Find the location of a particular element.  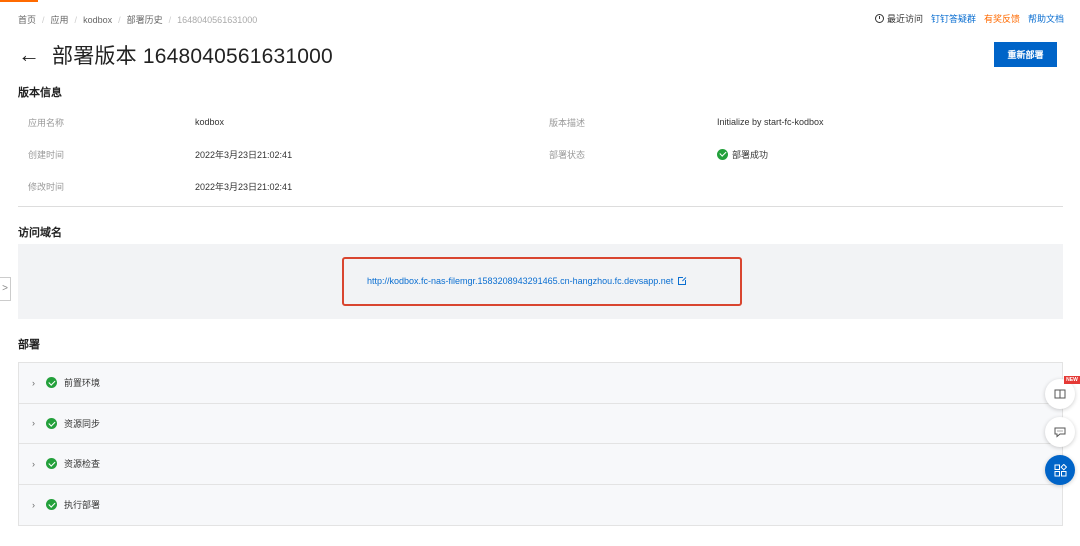

info-row: 创建时间 2022年3月23日21:02:41 部署状态 部署成功 is located at coordinates (540, 154).